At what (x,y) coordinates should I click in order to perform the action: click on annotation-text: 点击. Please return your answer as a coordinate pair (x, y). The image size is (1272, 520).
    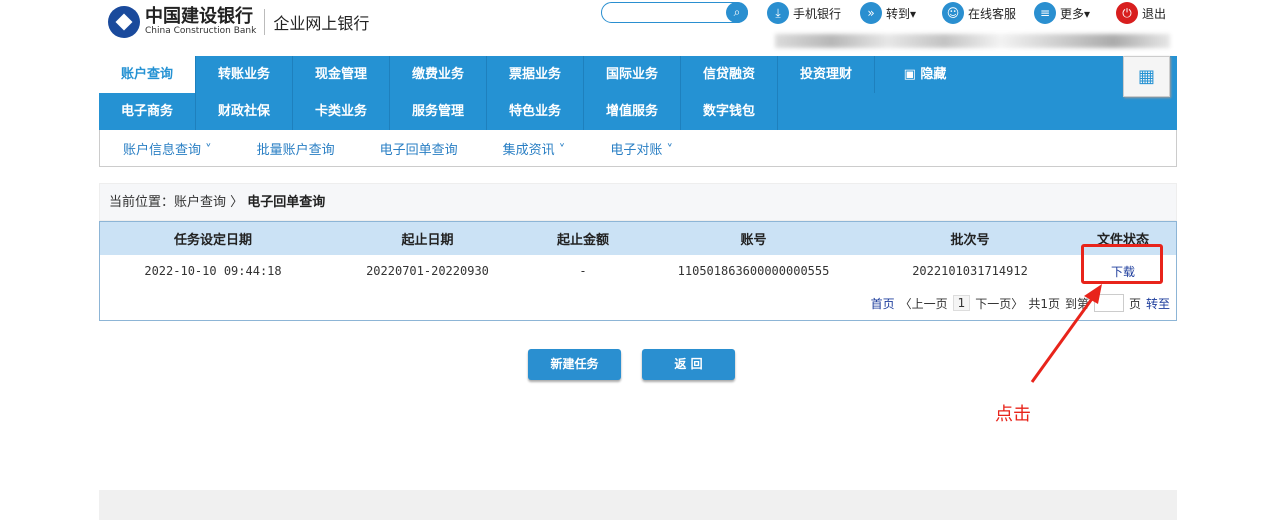
    Looking at the image, I should click on (1013, 414).